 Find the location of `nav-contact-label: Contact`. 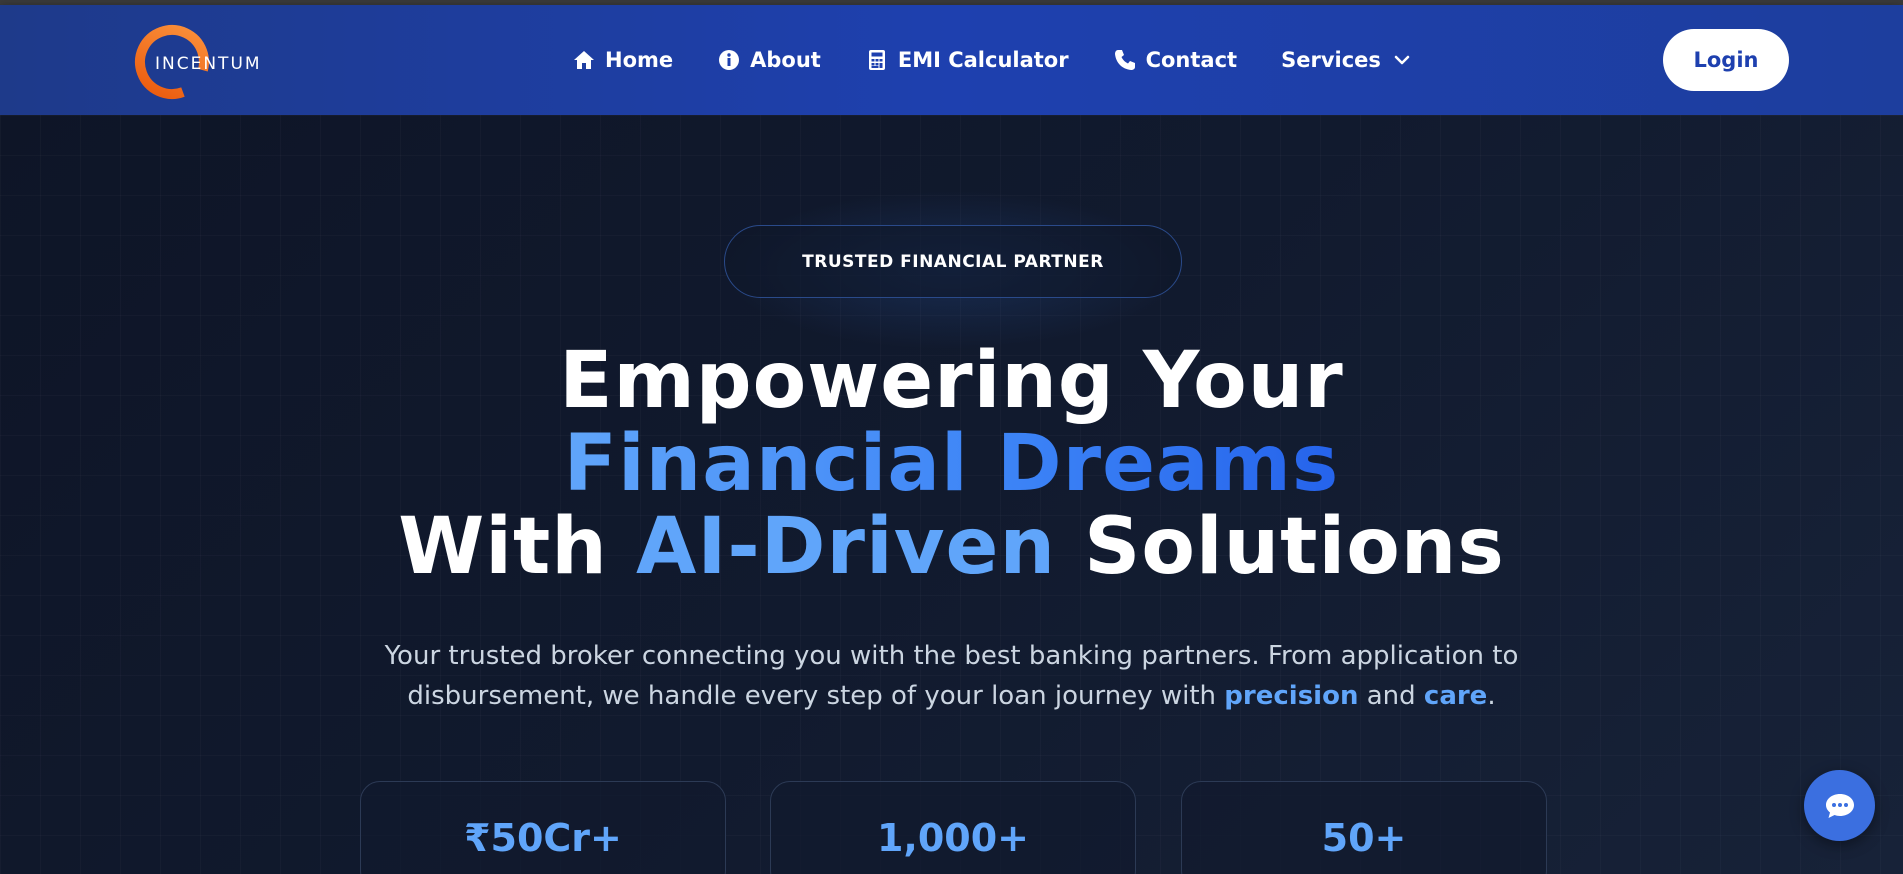

nav-contact-label: Contact is located at coordinates (1191, 60).